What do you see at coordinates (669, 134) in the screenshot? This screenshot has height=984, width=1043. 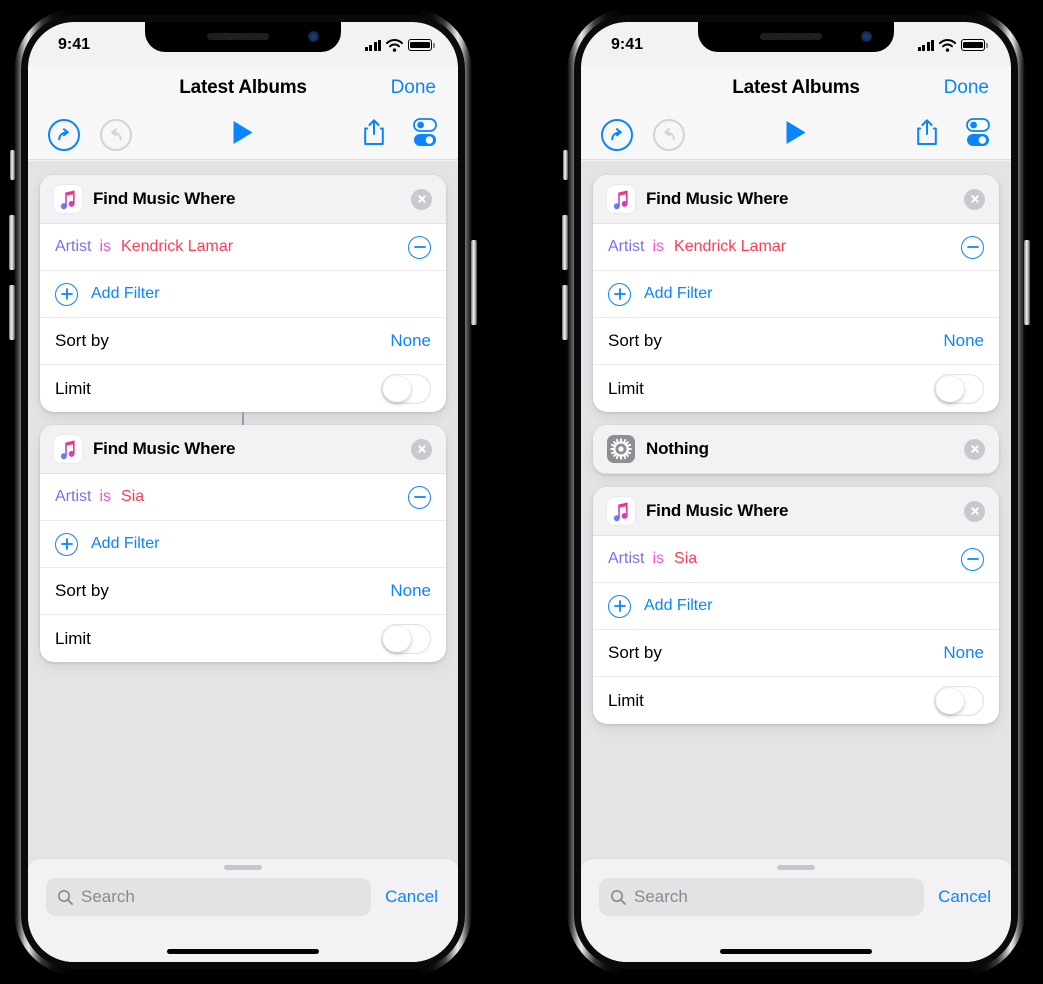 I see `redo-button` at bounding box center [669, 134].